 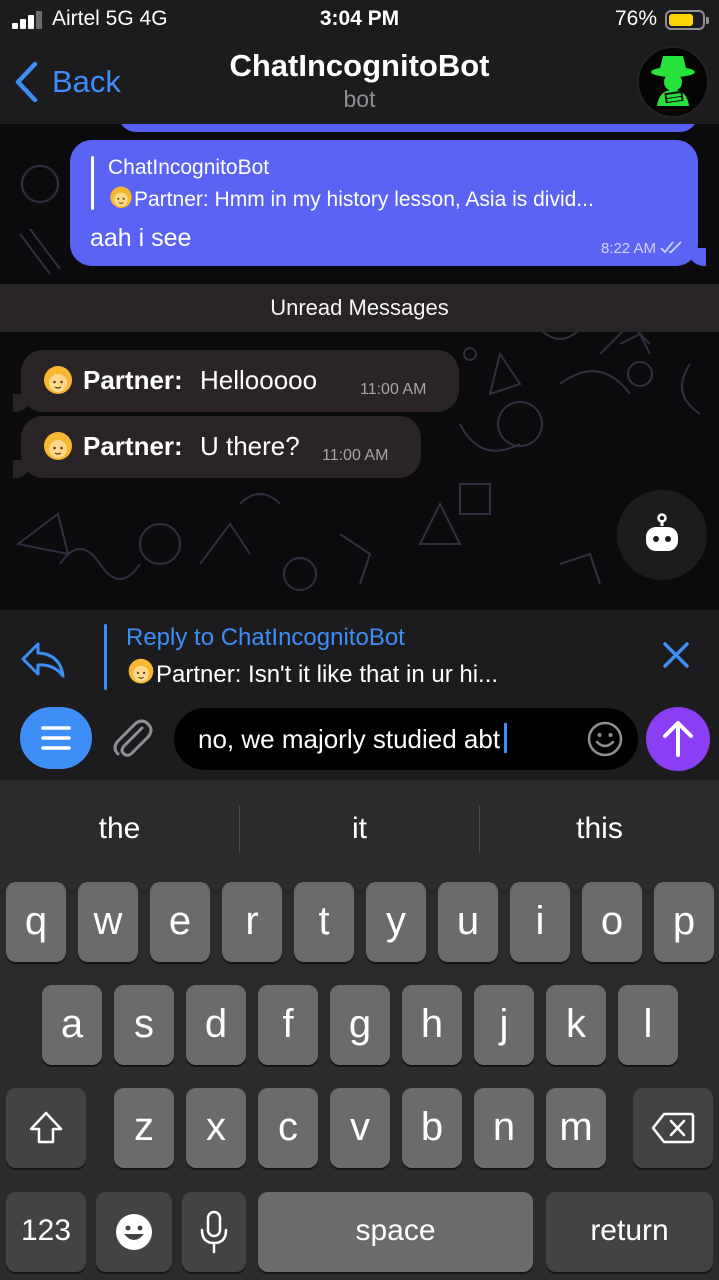 What do you see at coordinates (108, 922) in the screenshot?
I see `key-w: w` at bounding box center [108, 922].